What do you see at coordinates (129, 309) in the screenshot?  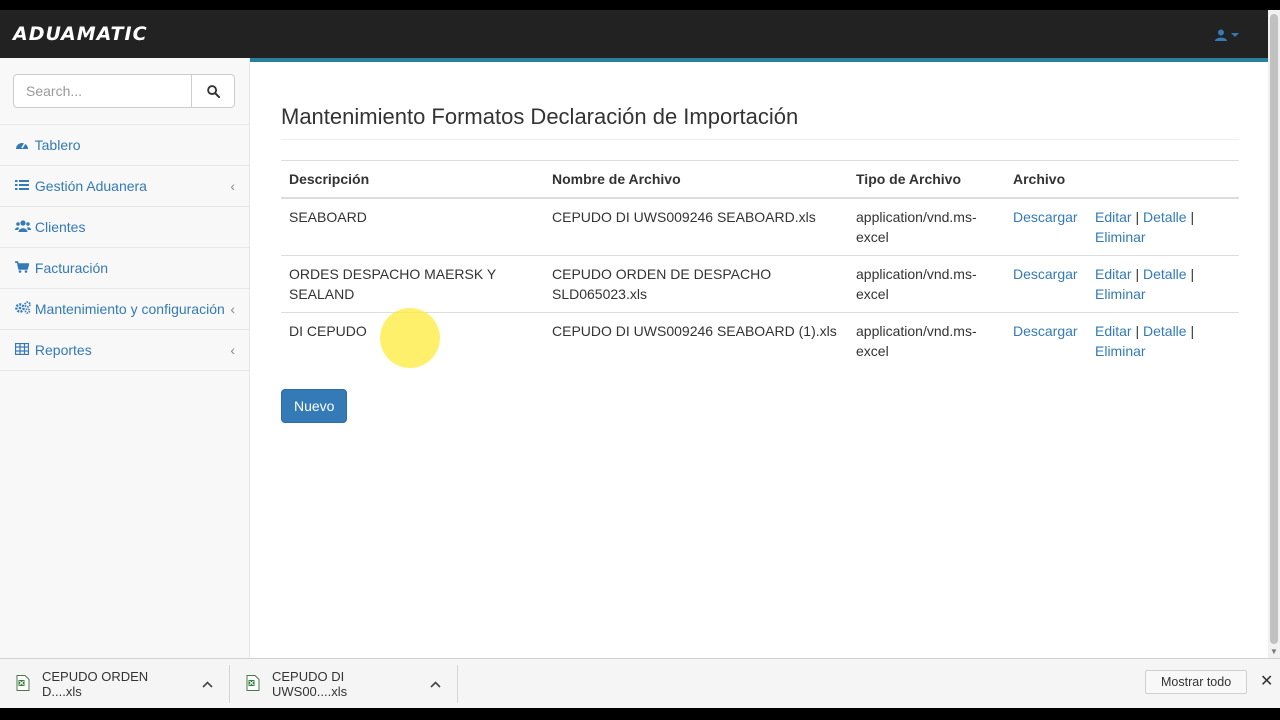 I see `sidebar-item-label: Mantenimiento y configuración` at bounding box center [129, 309].